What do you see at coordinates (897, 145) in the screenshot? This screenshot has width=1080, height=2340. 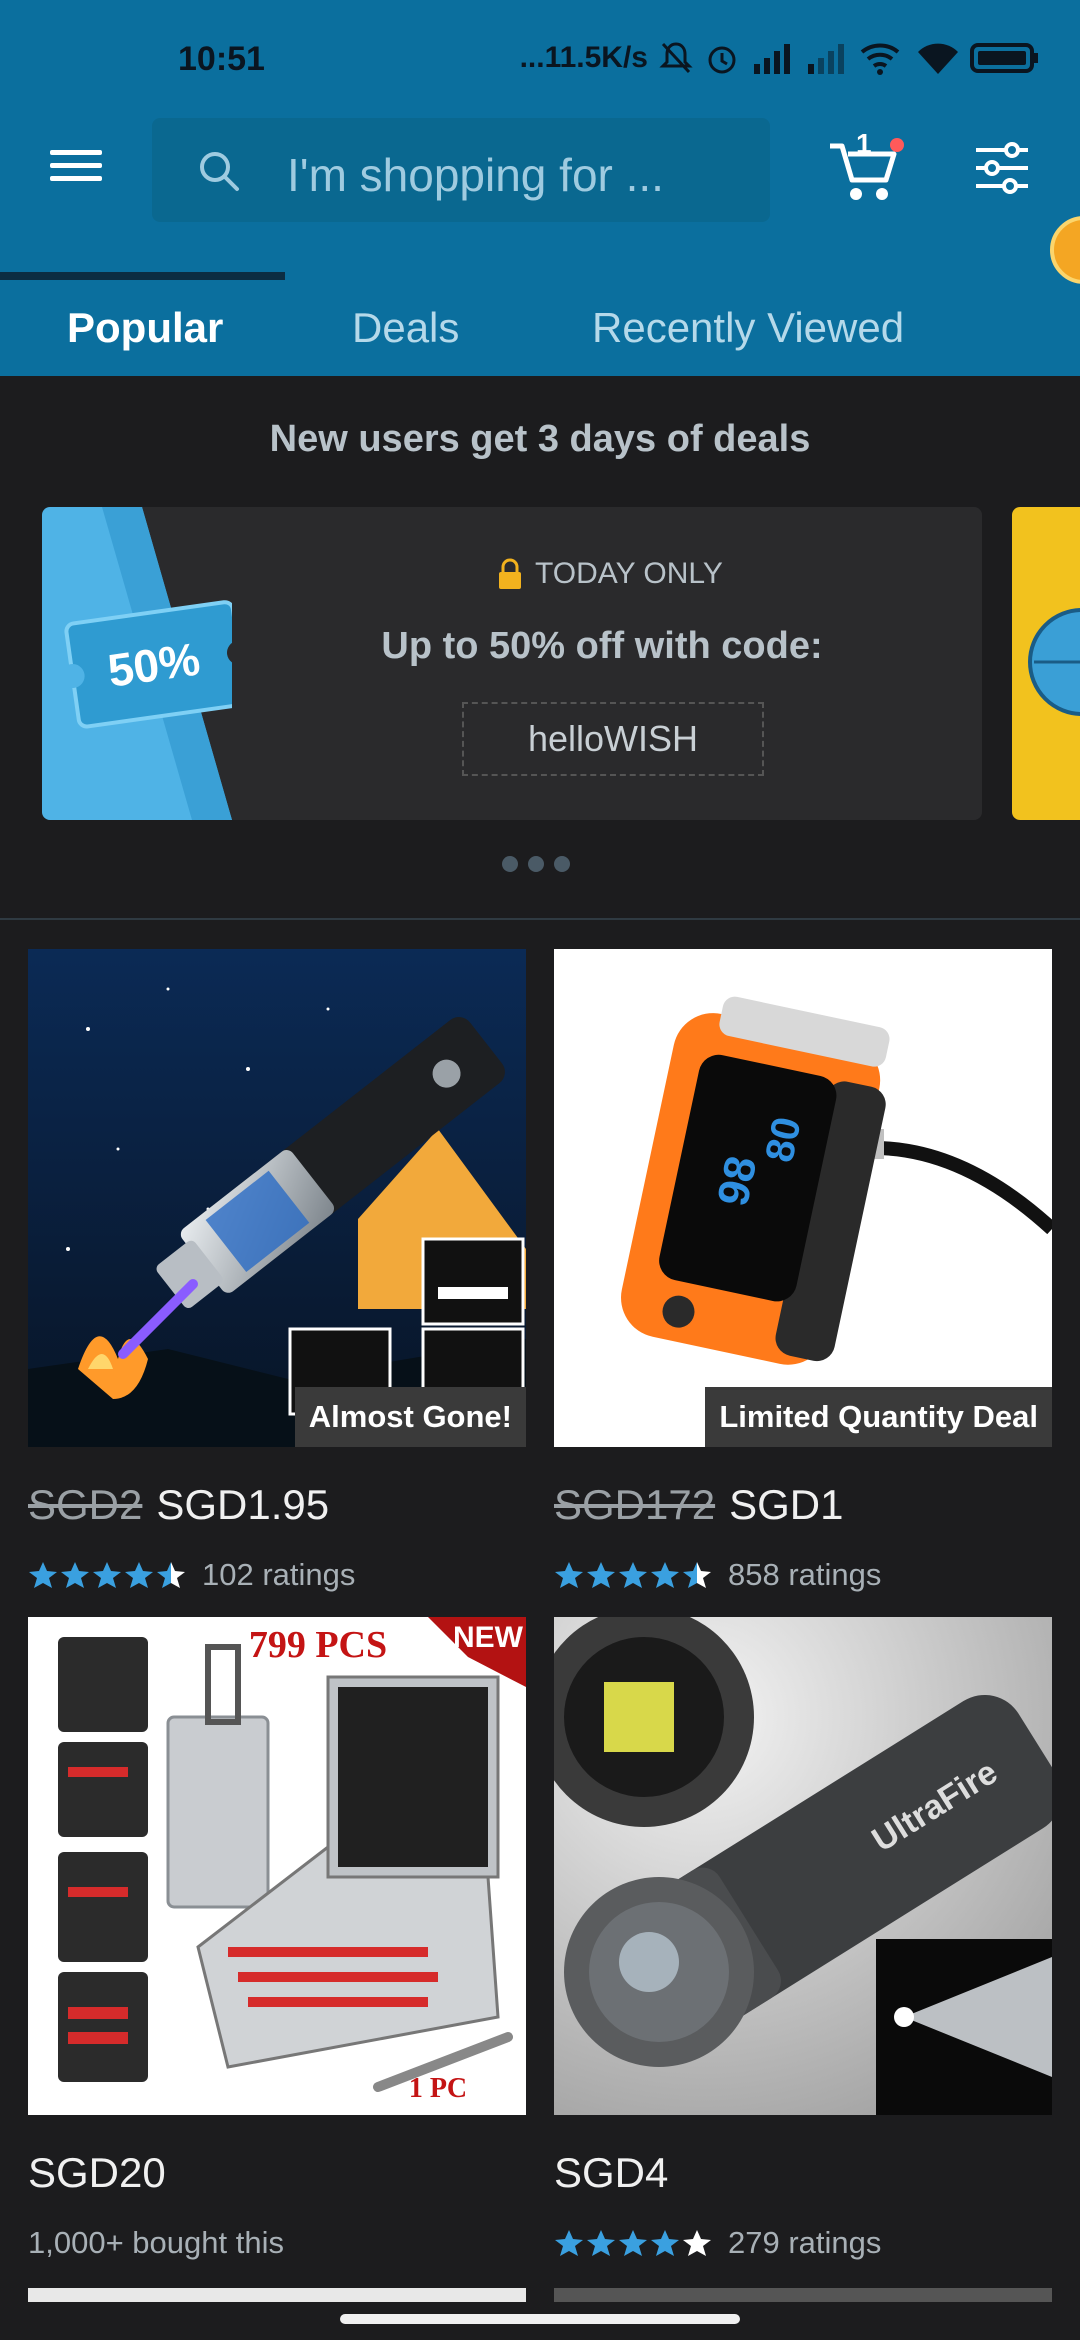 I see `cart-notification-dot` at bounding box center [897, 145].